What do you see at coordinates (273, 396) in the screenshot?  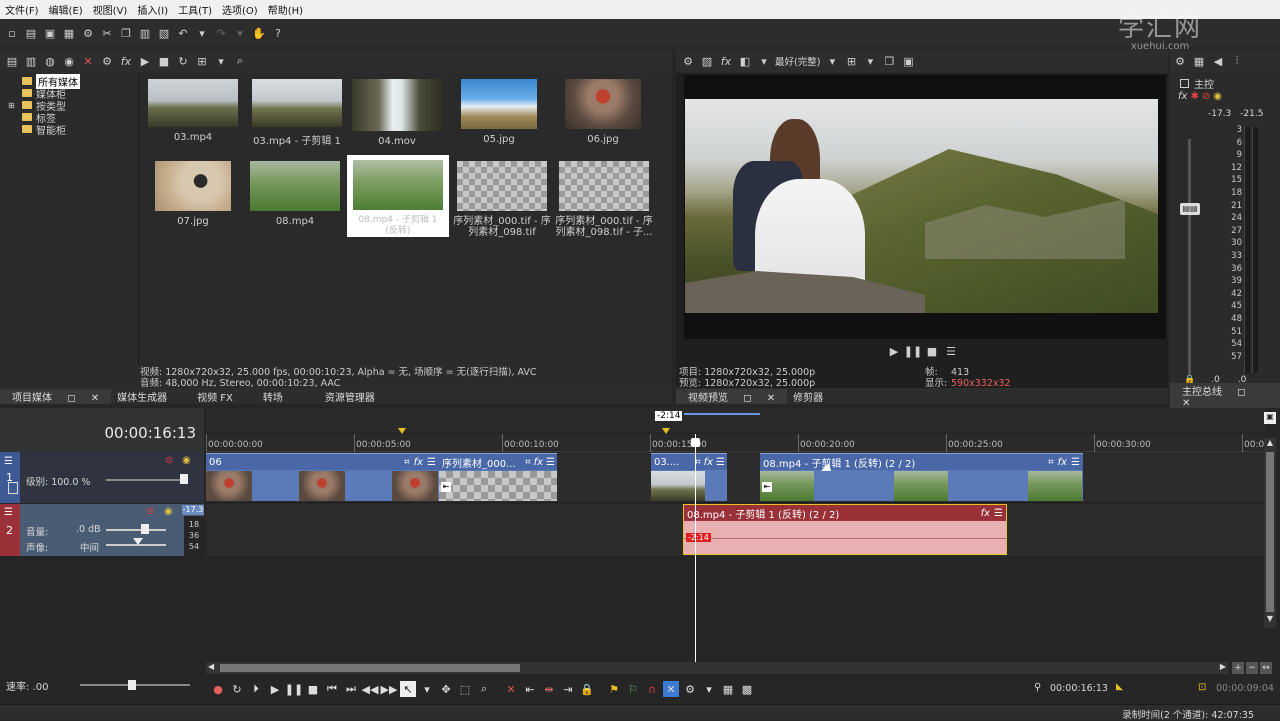 I see `tab-transitions: 转场` at bounding box center [273, 396].